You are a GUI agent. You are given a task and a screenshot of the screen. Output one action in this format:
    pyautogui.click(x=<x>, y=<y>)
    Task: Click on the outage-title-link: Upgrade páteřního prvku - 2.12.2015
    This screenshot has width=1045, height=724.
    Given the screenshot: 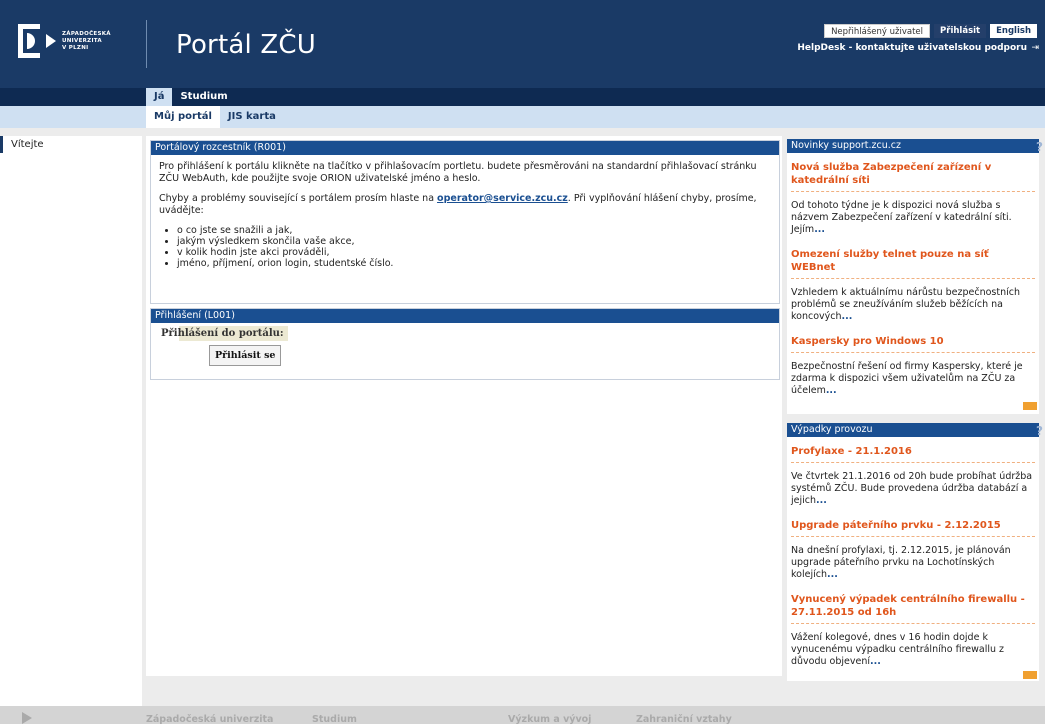 What is the action you would take?
    pyautogui.click(x=913, y=525)
    